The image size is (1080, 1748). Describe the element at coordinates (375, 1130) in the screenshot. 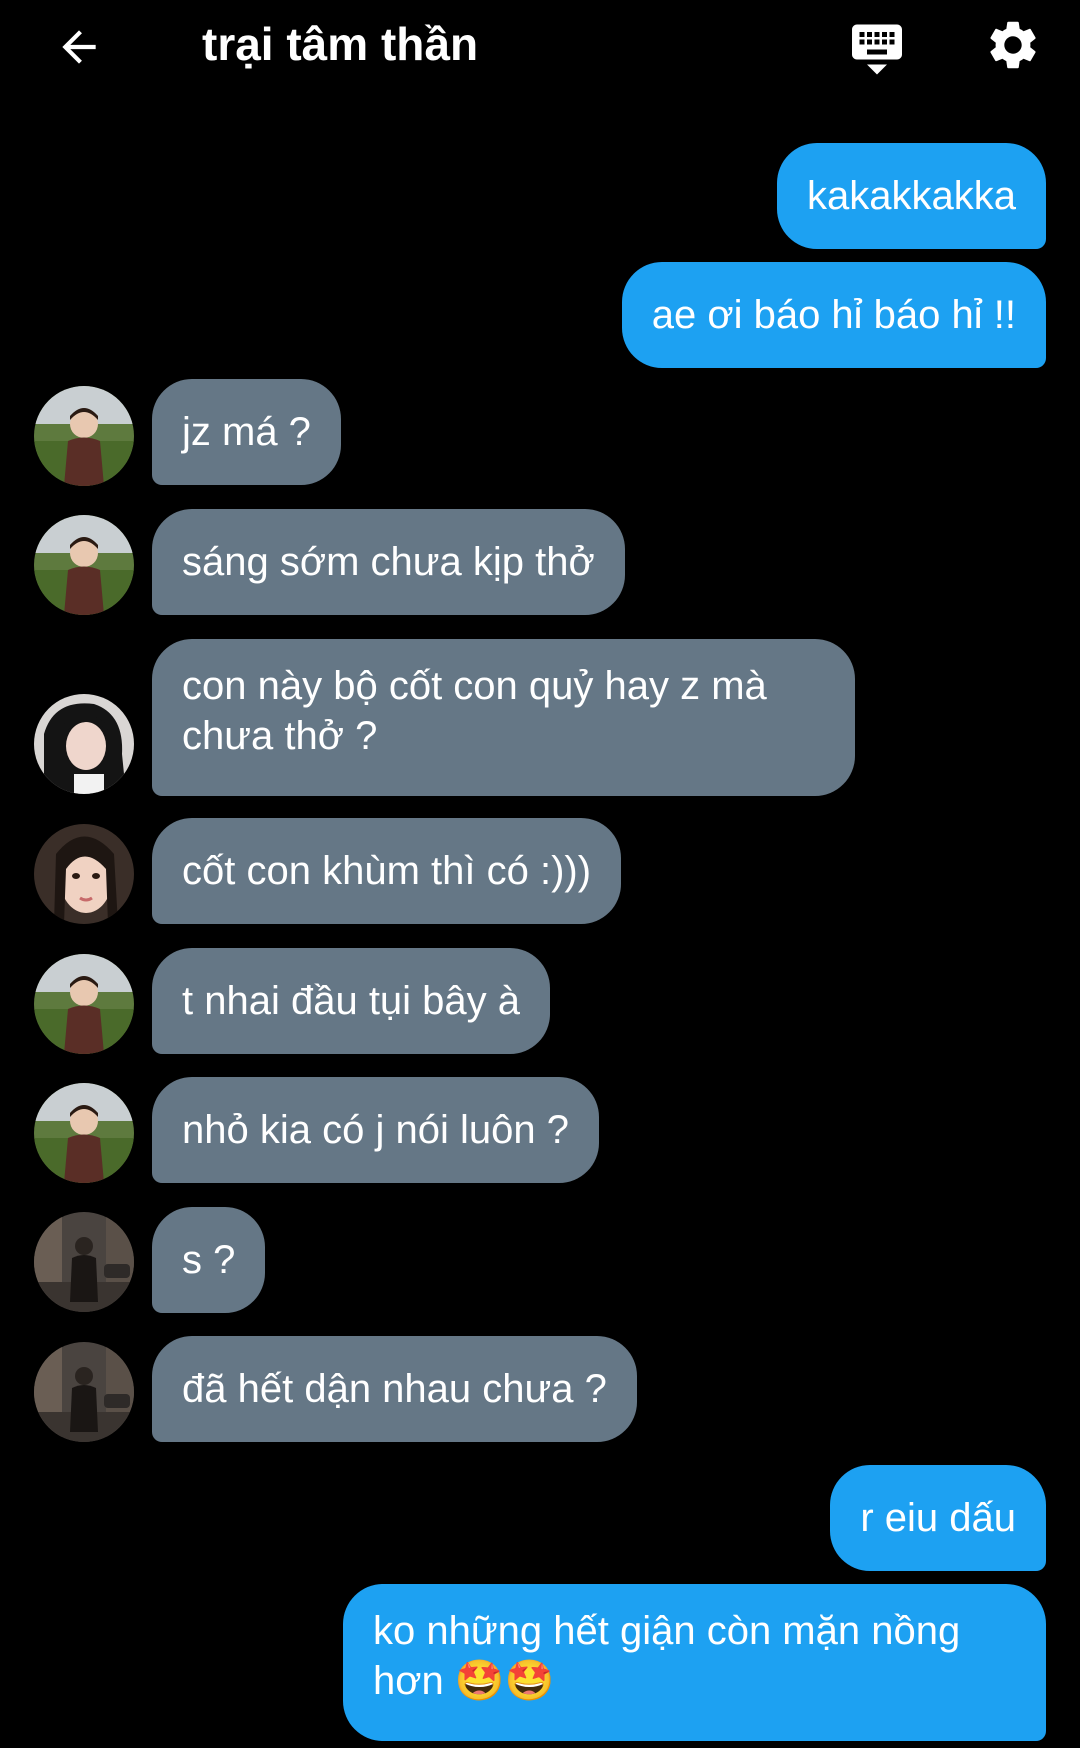

I see `incoming-message: nhỏ kia có j nói luôn ?` at that location.